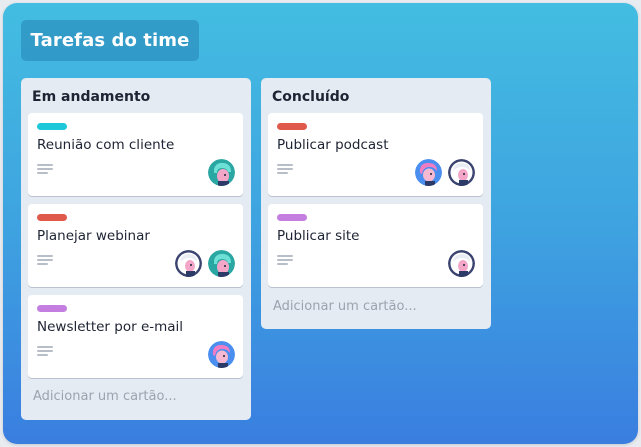 This screenshot has width=641, height=447. Describe the element at coordinates (135, 336) in the screenshot. I see `card: Newsletter por e-mail` at that location.